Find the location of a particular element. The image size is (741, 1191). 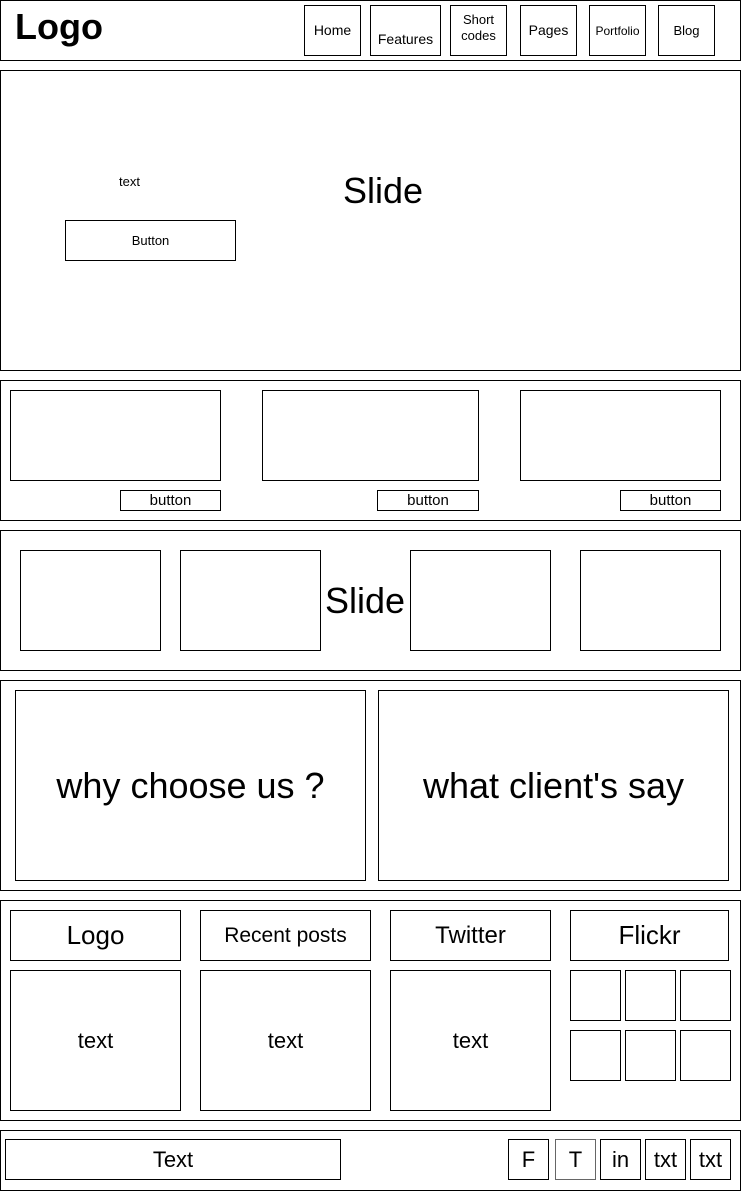

nav-blog: Blog is located at coordinates (686, 30).